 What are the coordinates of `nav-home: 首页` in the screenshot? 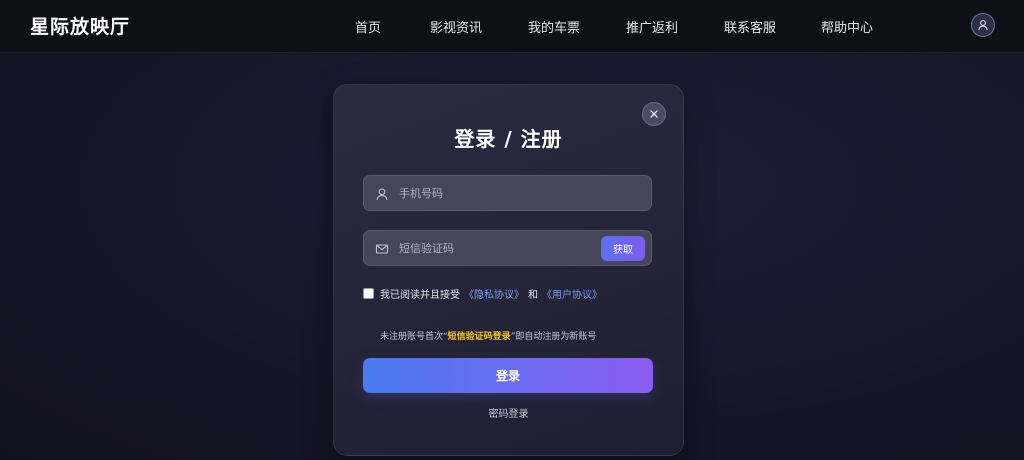 It's located at (368, 26).